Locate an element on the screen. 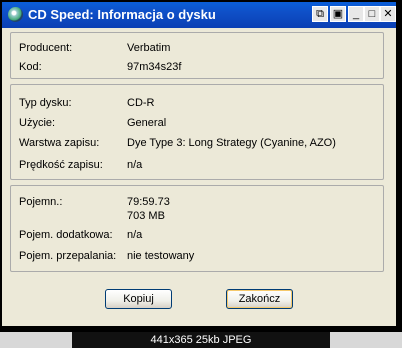 Image resolution: width=402 pixels, height=348 pixels. copy-button: Kopiuj is located at coordinates (138, 299).